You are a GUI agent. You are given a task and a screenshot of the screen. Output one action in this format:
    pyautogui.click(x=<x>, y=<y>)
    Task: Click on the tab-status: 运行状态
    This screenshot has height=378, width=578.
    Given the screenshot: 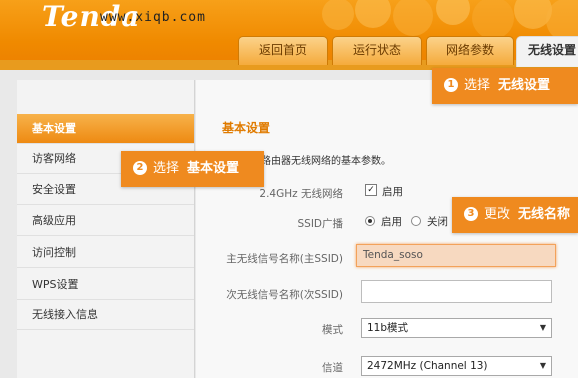 What is the action you would take?
    pyautogui.click(x=377, y=50)
    